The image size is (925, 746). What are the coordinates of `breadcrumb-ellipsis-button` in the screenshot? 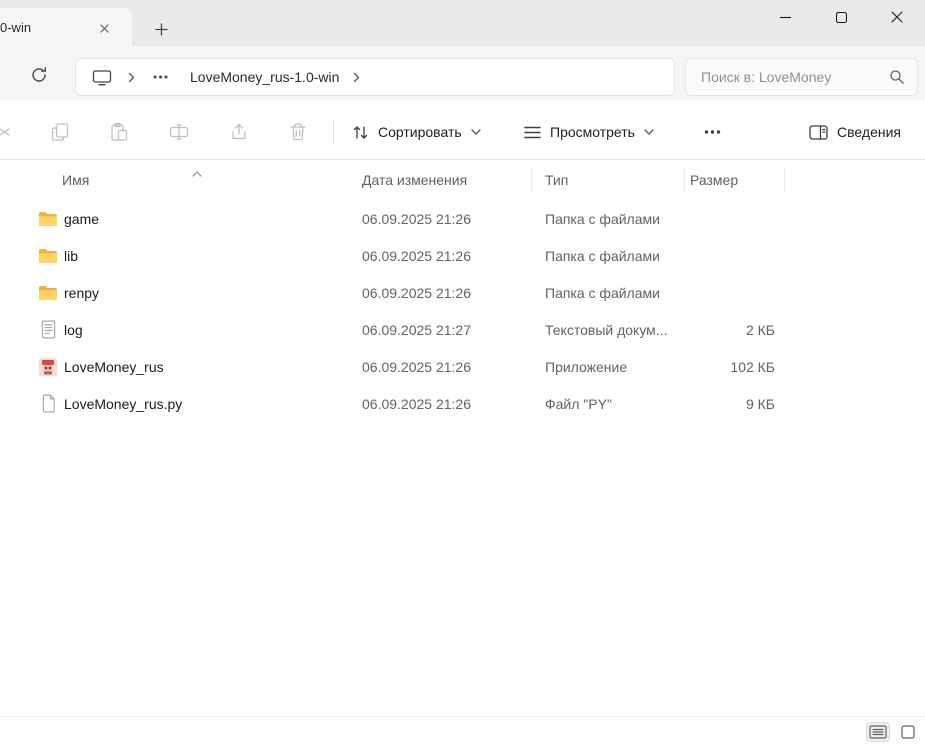 It's located at (160, 77).